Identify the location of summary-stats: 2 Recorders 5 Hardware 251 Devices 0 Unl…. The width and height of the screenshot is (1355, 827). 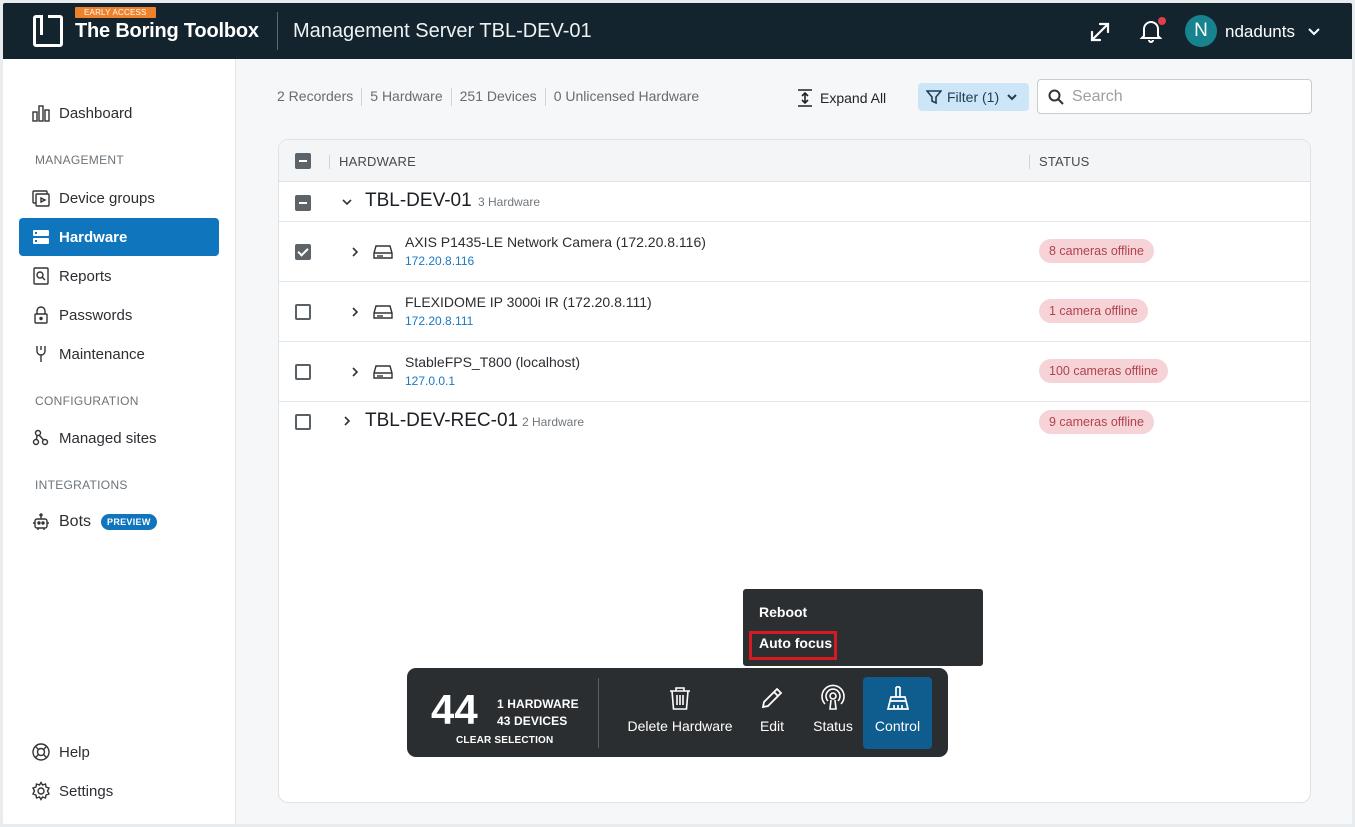
(488, 97).